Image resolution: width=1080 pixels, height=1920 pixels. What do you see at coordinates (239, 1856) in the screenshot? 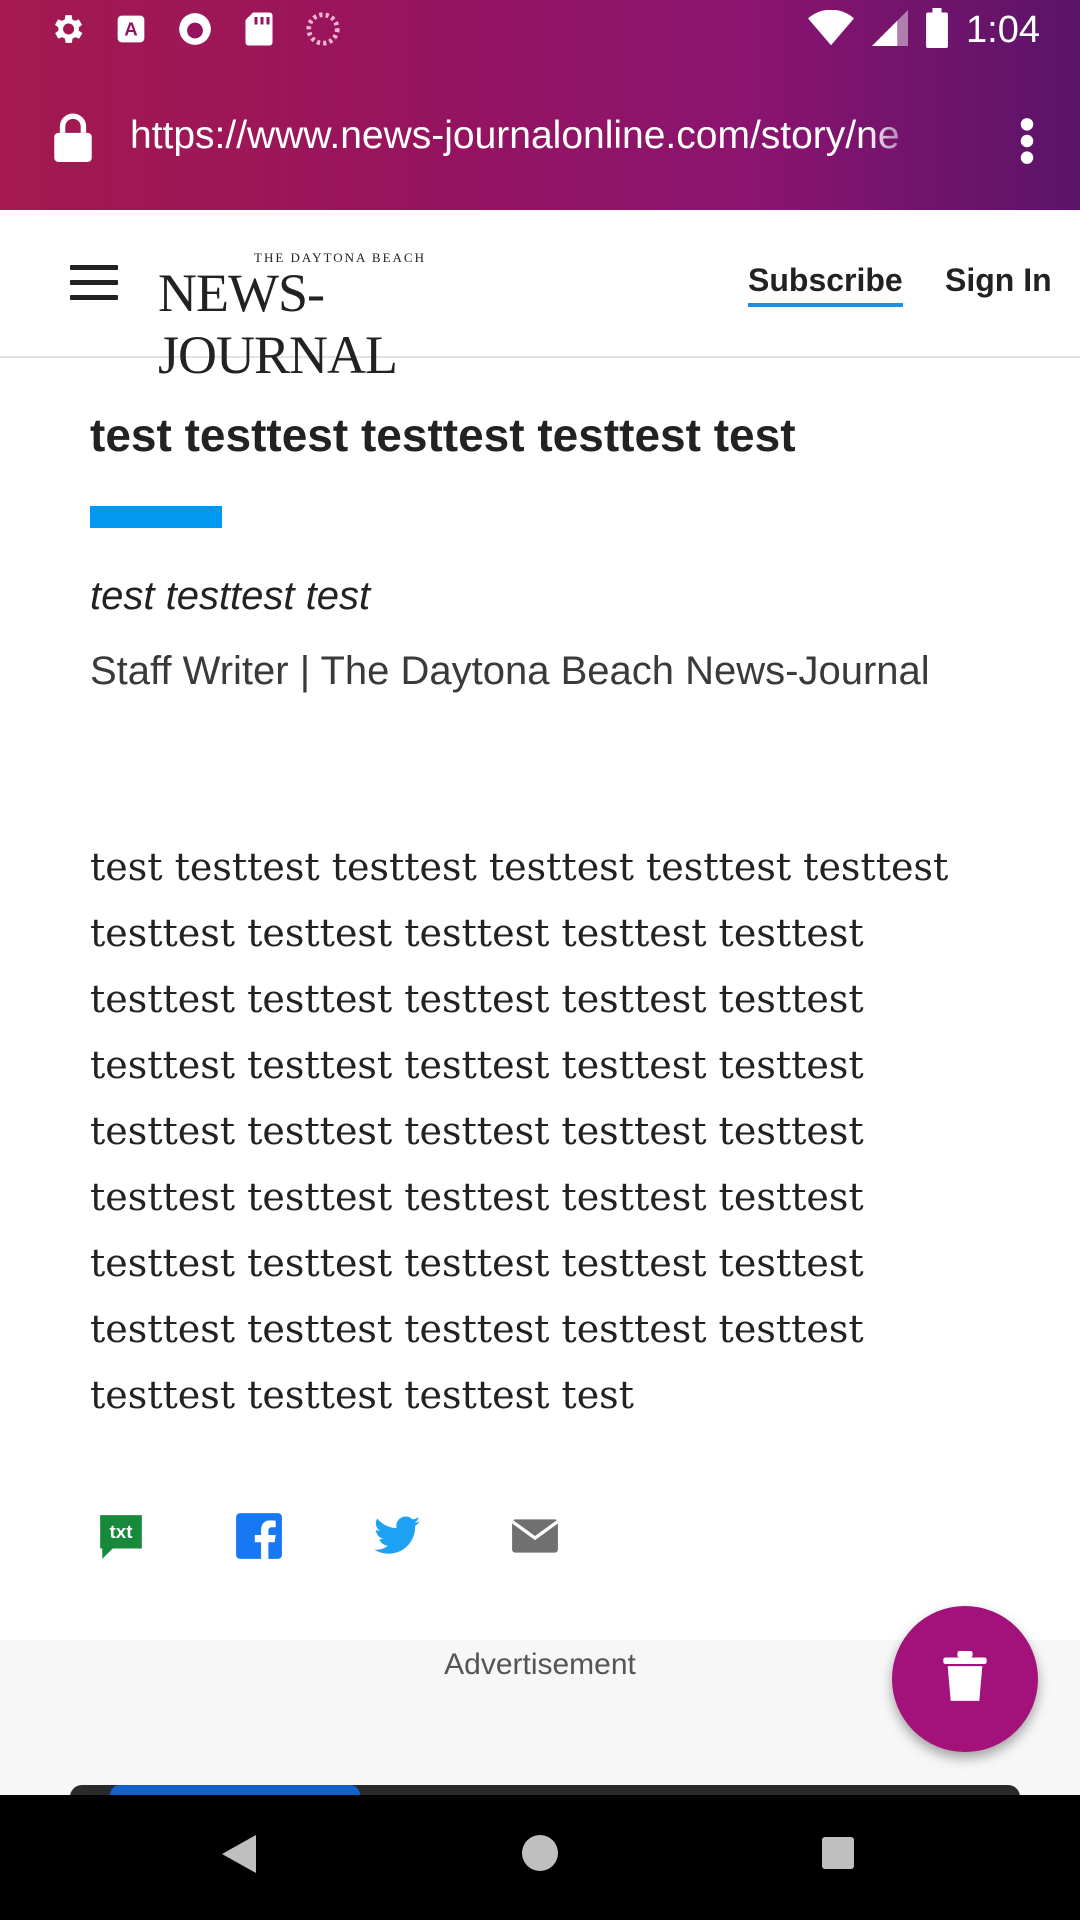
I see `back-icon` at bounding box center [239, 1856].